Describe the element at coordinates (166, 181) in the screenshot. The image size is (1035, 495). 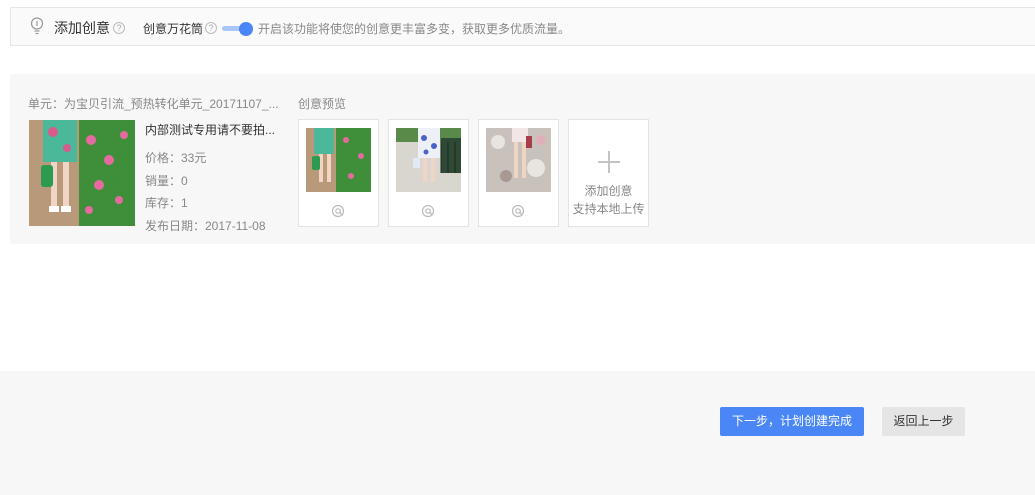
I see `product-sales: 销量：0` at that location.